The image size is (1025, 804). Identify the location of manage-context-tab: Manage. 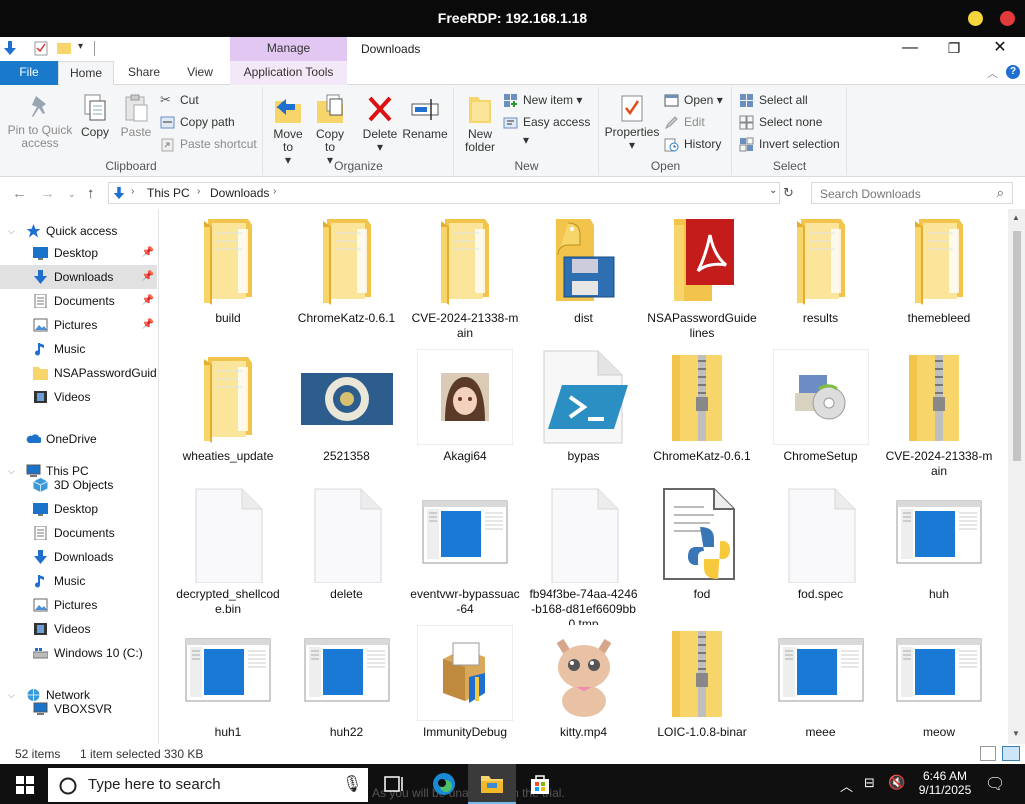
(288, 49).